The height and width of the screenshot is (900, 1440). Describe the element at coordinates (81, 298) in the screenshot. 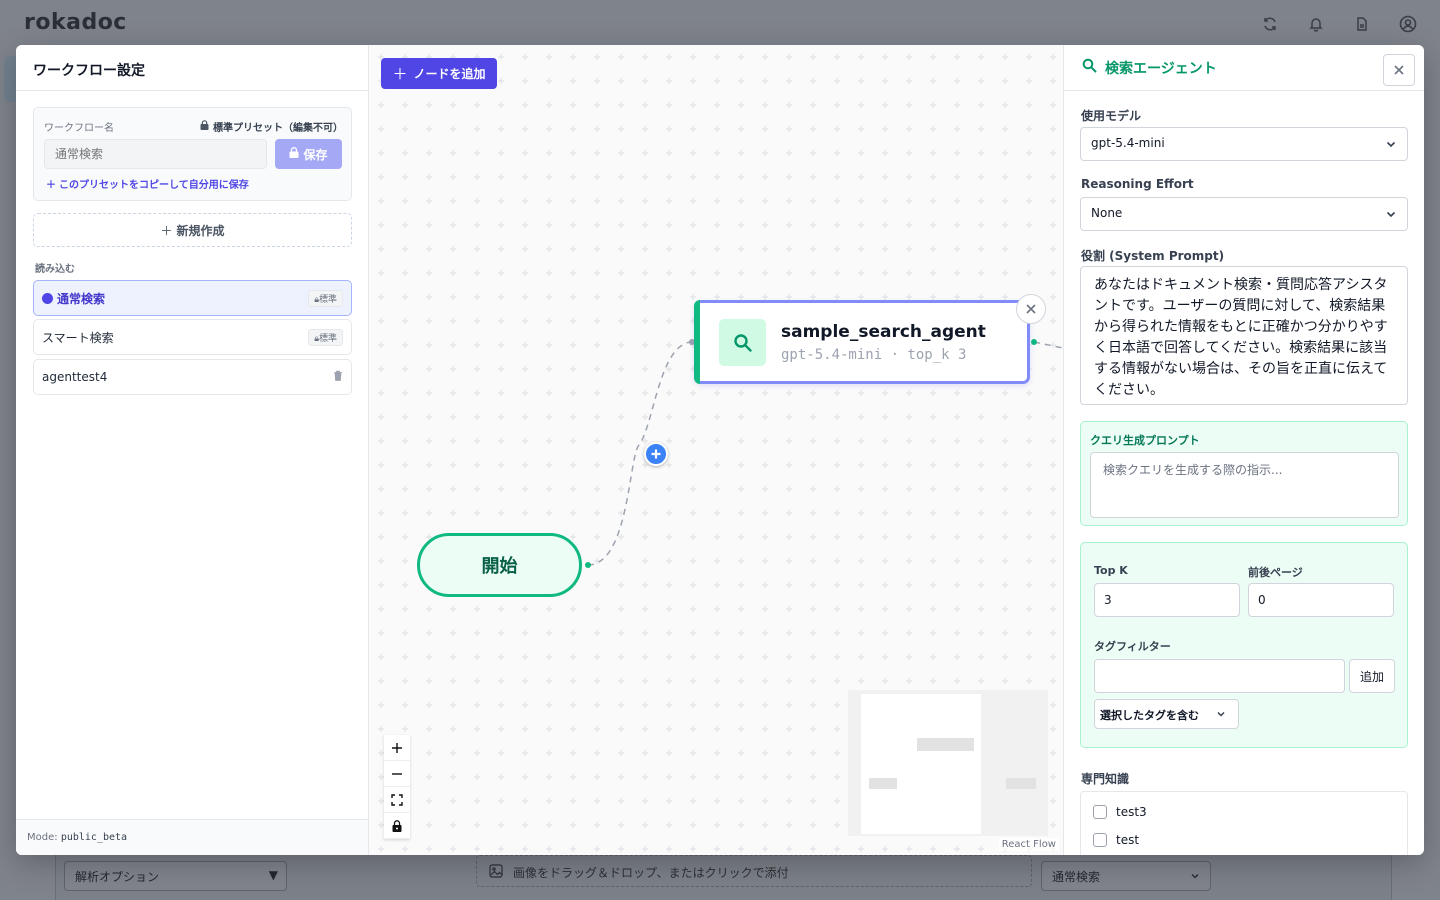

I see `workflow-item-label: 通常検索` at that location.